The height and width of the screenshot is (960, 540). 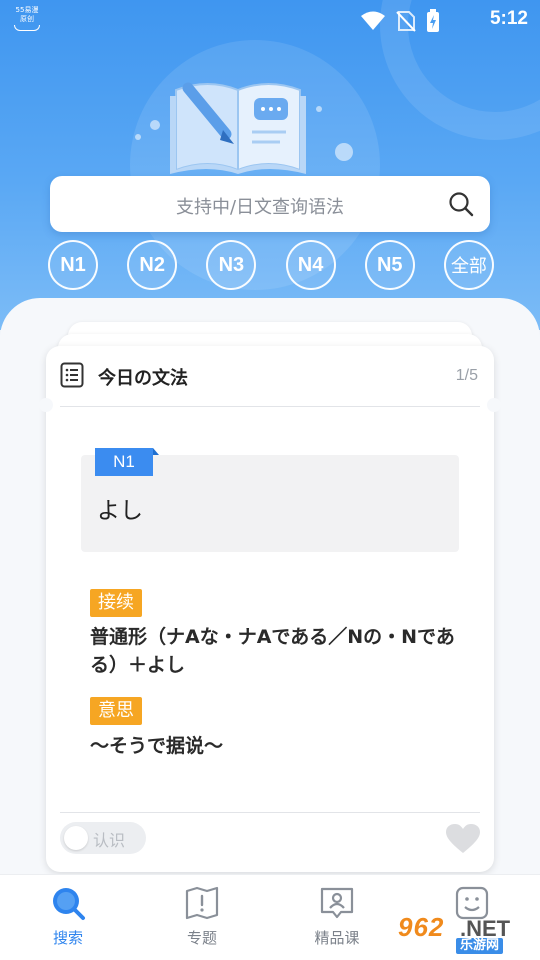 What do you see at coordinates (202, 903) in the screenshot?
I see `map-icon` at bounding box center [202, 903].